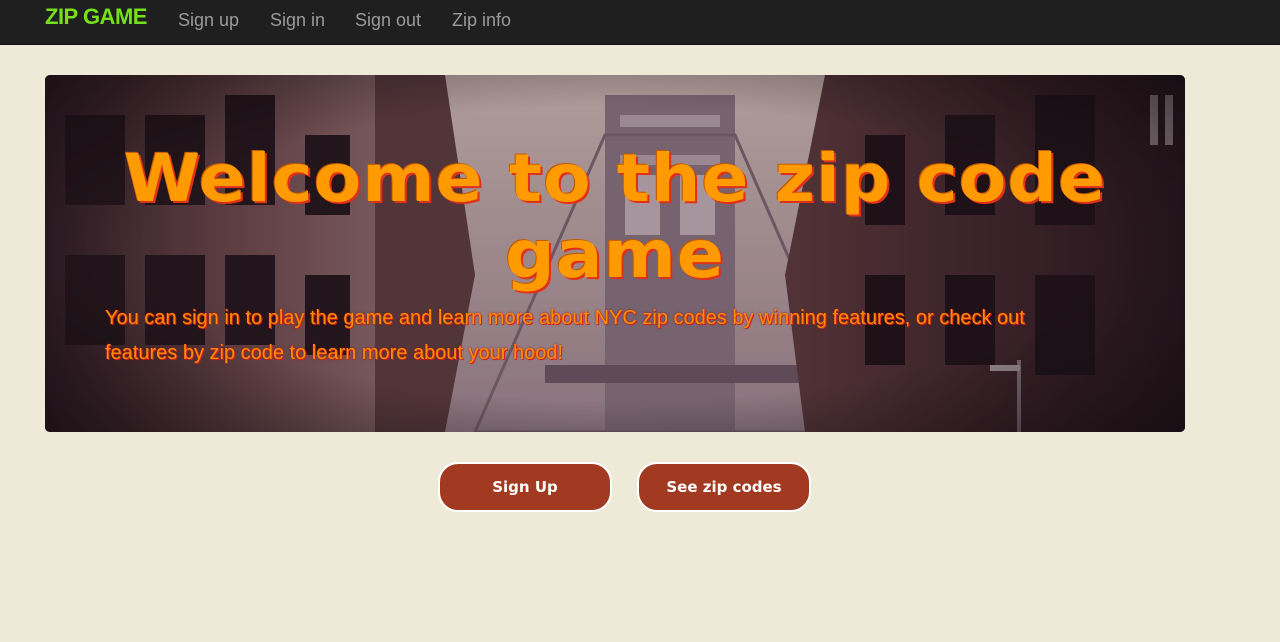  I want to click on nav-sign-up-link: Sign up, so click(208, 20).